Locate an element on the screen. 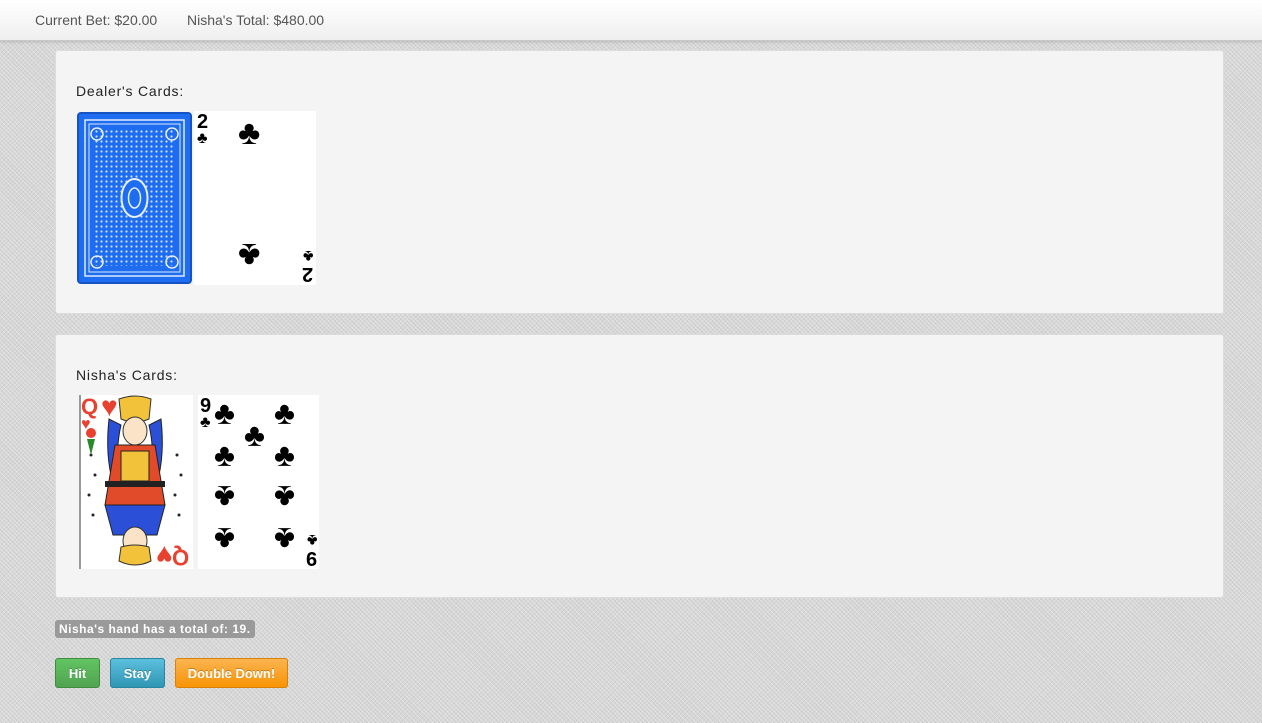 The image size is (1262, 723). player-card-queen-hearts: Q ♥ ♥ Q ♥ is located at coordinates (136, 482).